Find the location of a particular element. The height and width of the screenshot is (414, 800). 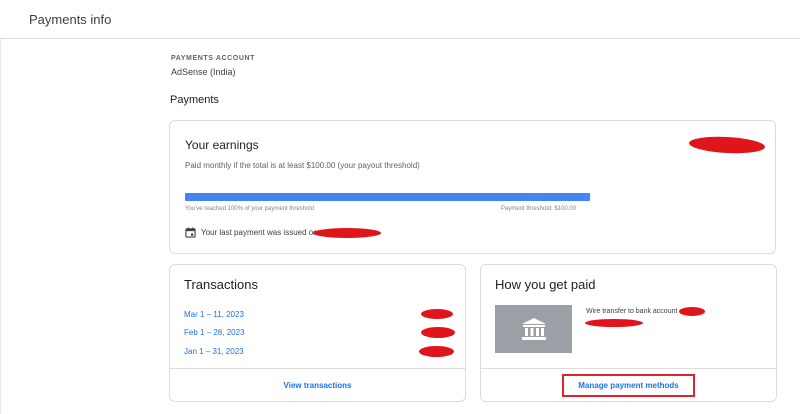

manage-payment-methods-link: Manage payment methods is located at coordinates (628, 385).